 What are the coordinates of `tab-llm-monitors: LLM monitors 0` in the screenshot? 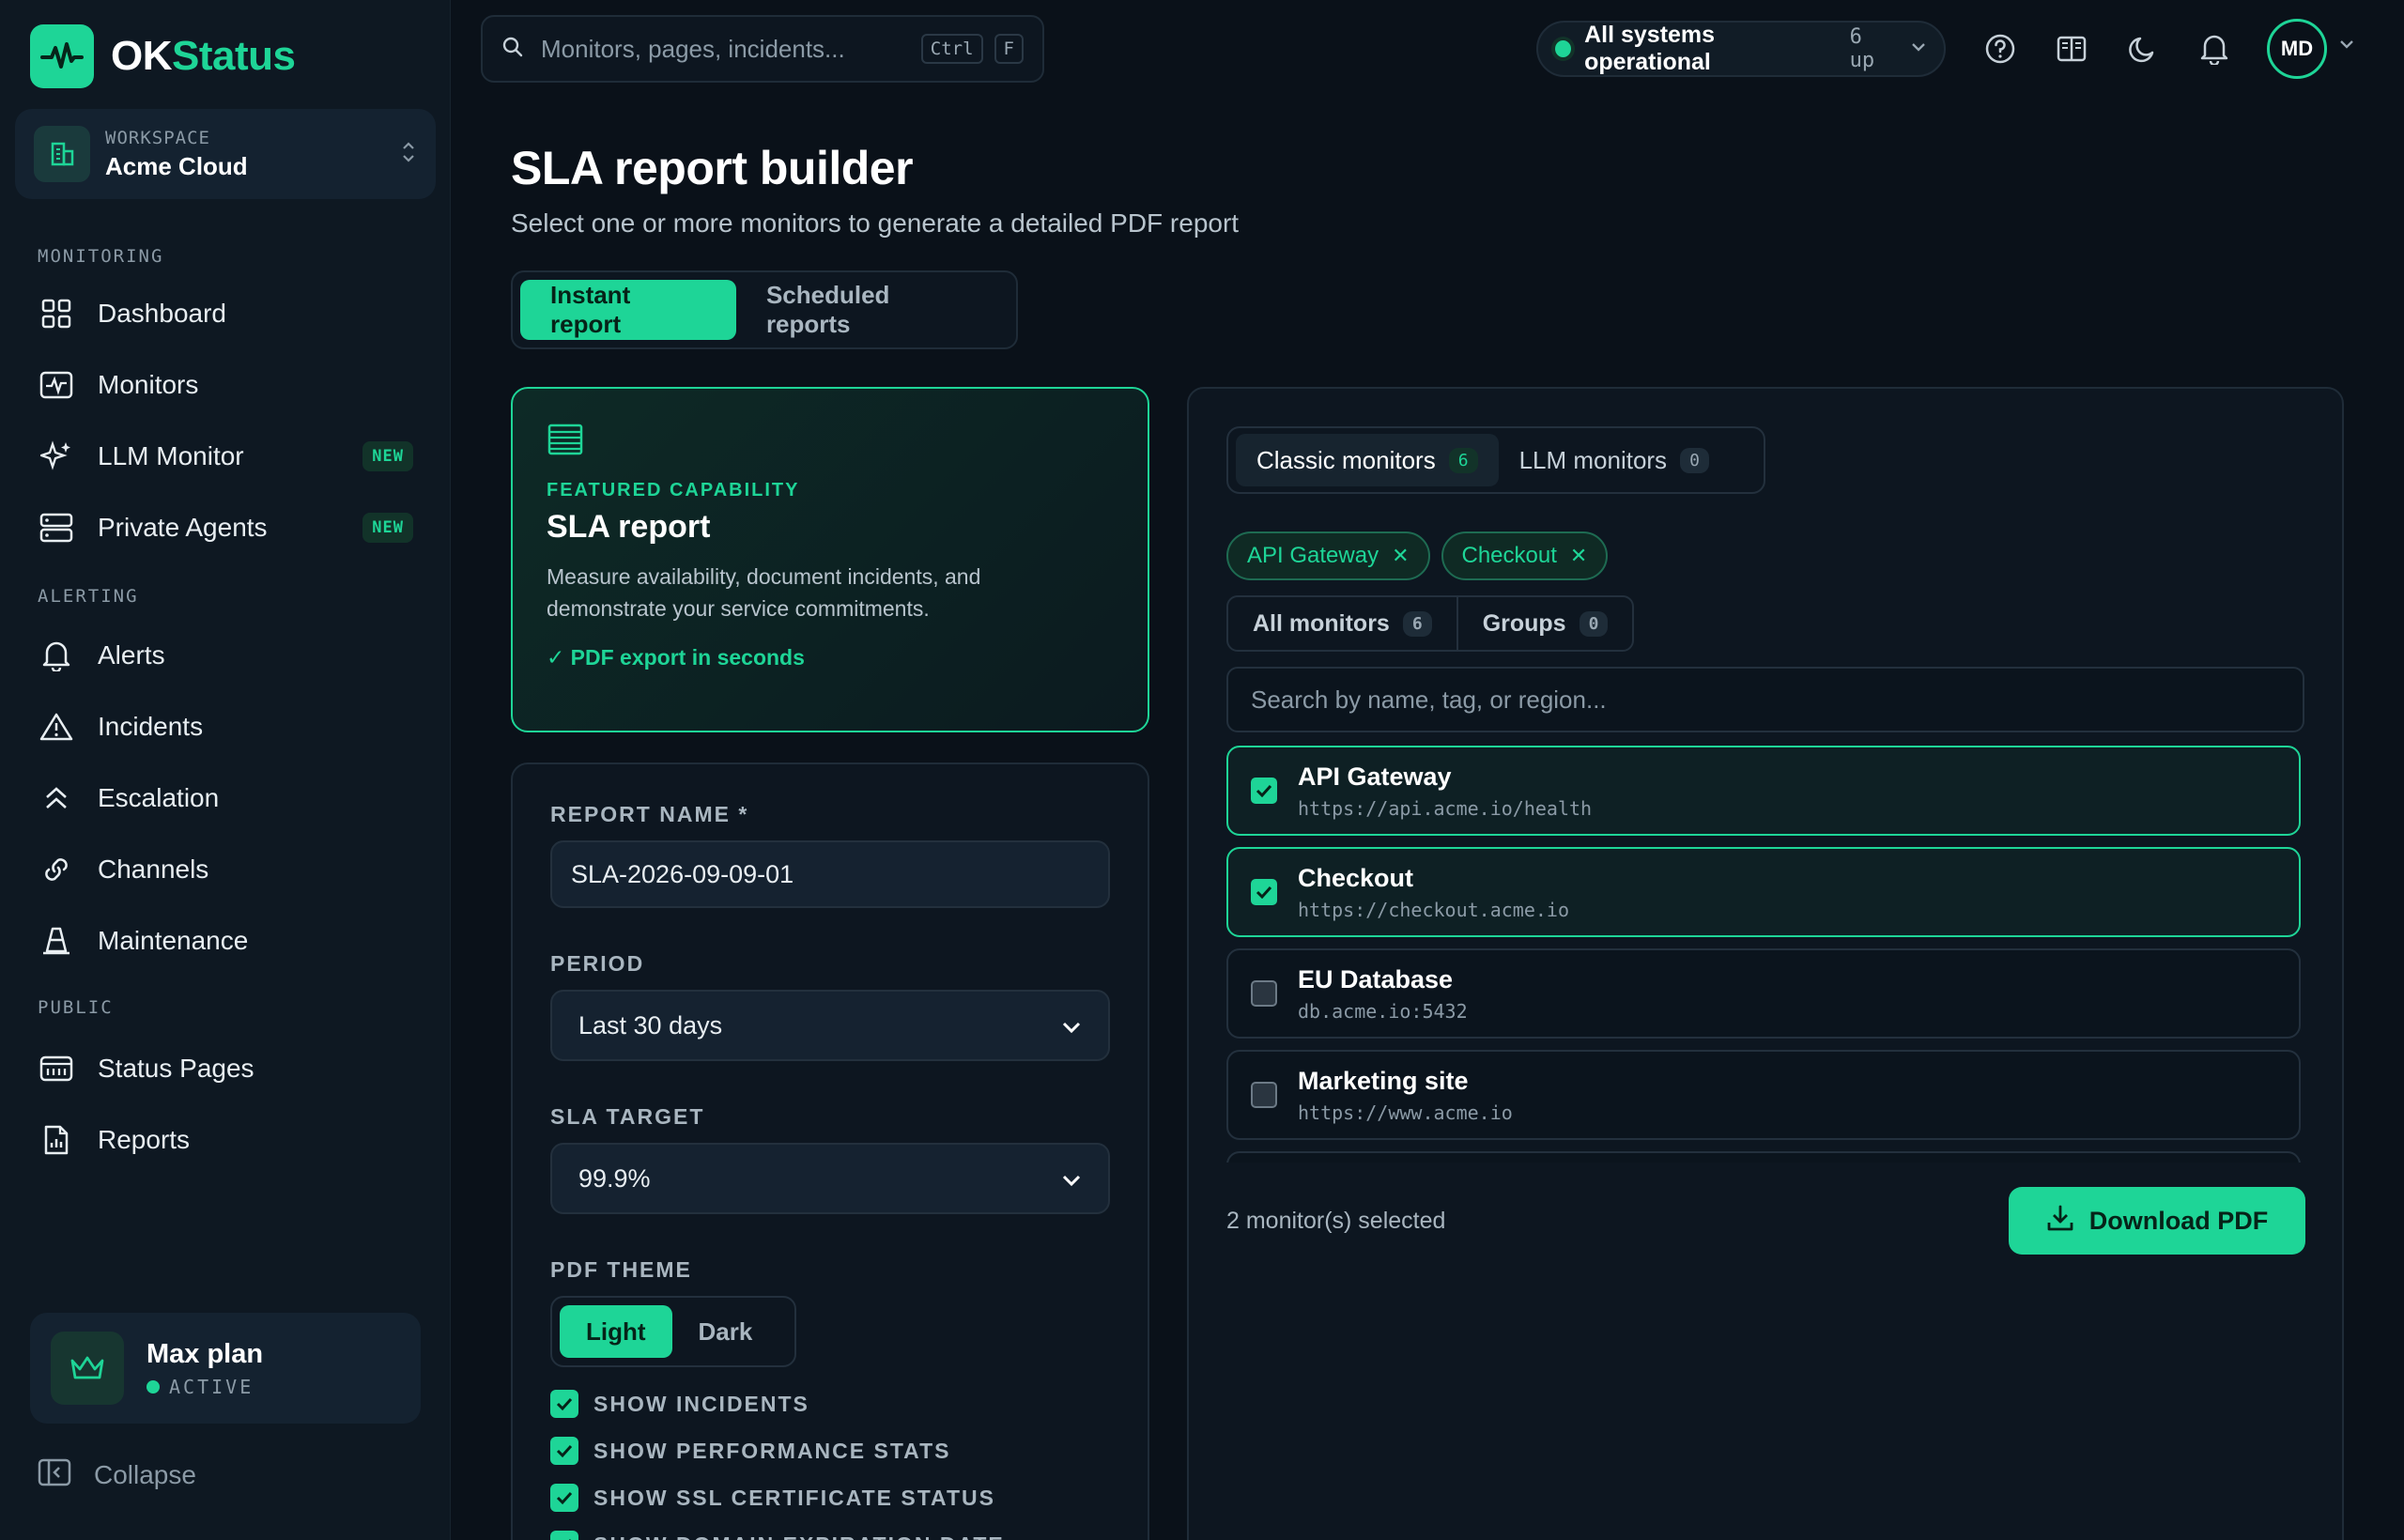 It's located at (1614, 460).